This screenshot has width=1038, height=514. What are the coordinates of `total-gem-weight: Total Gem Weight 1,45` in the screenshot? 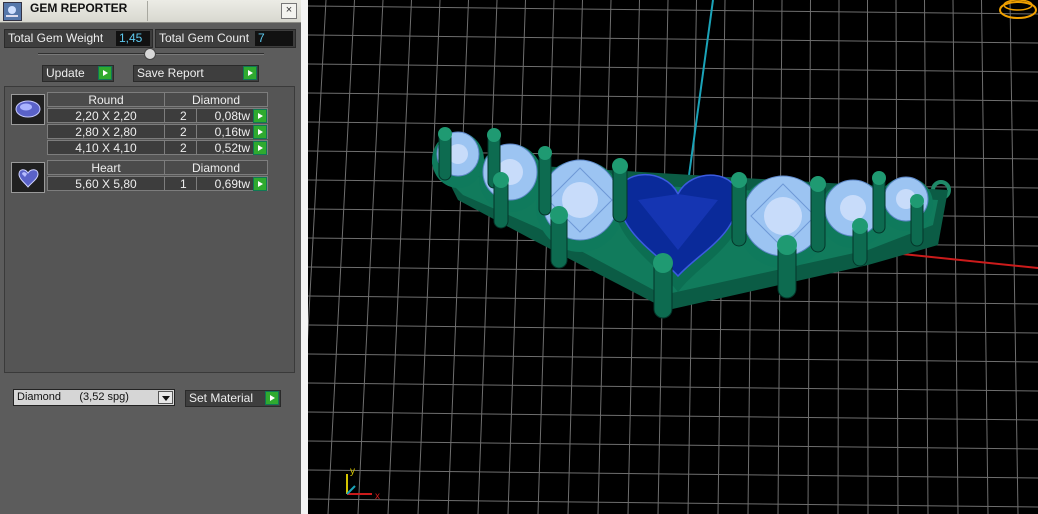 It's located at (78, 38).